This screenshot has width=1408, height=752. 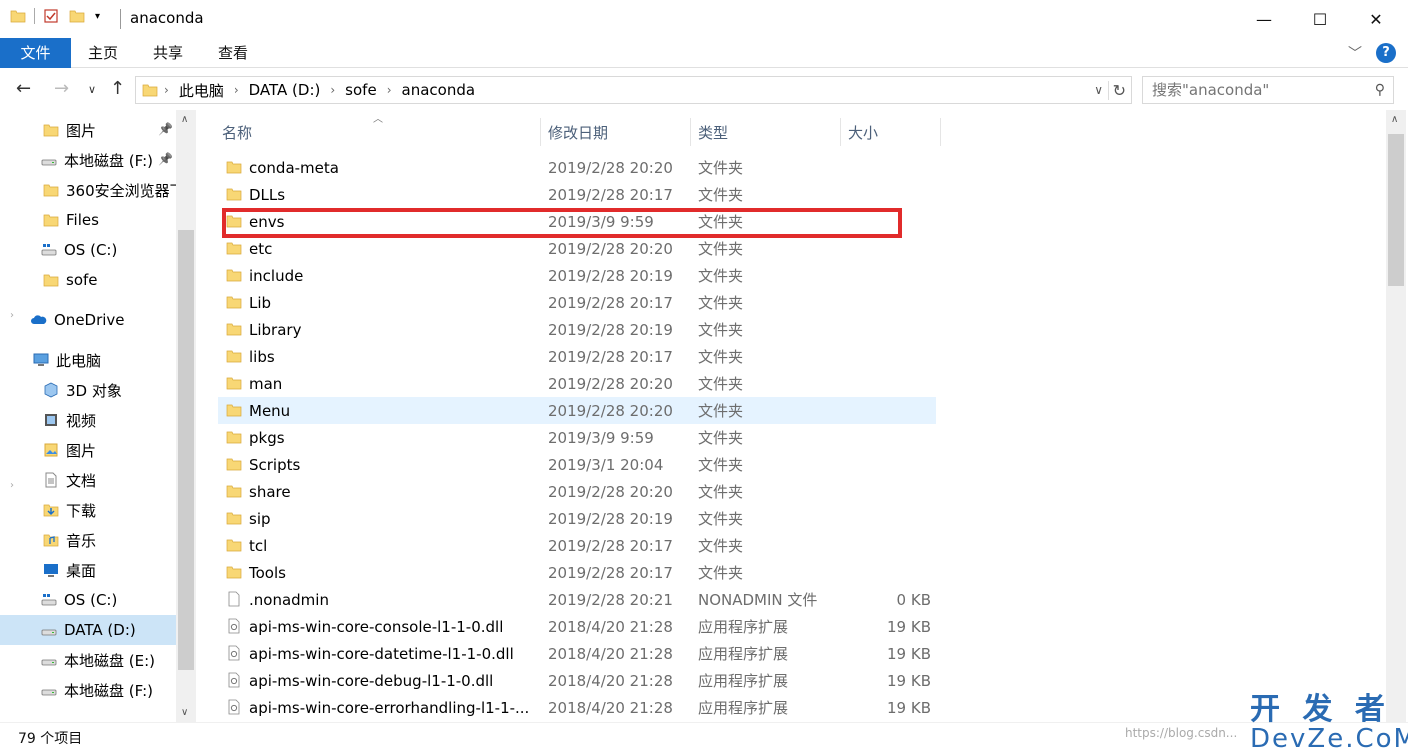 I want to click on file-row: share 2019/2/28 20:20 文件夹, so click(x=577, y=491).